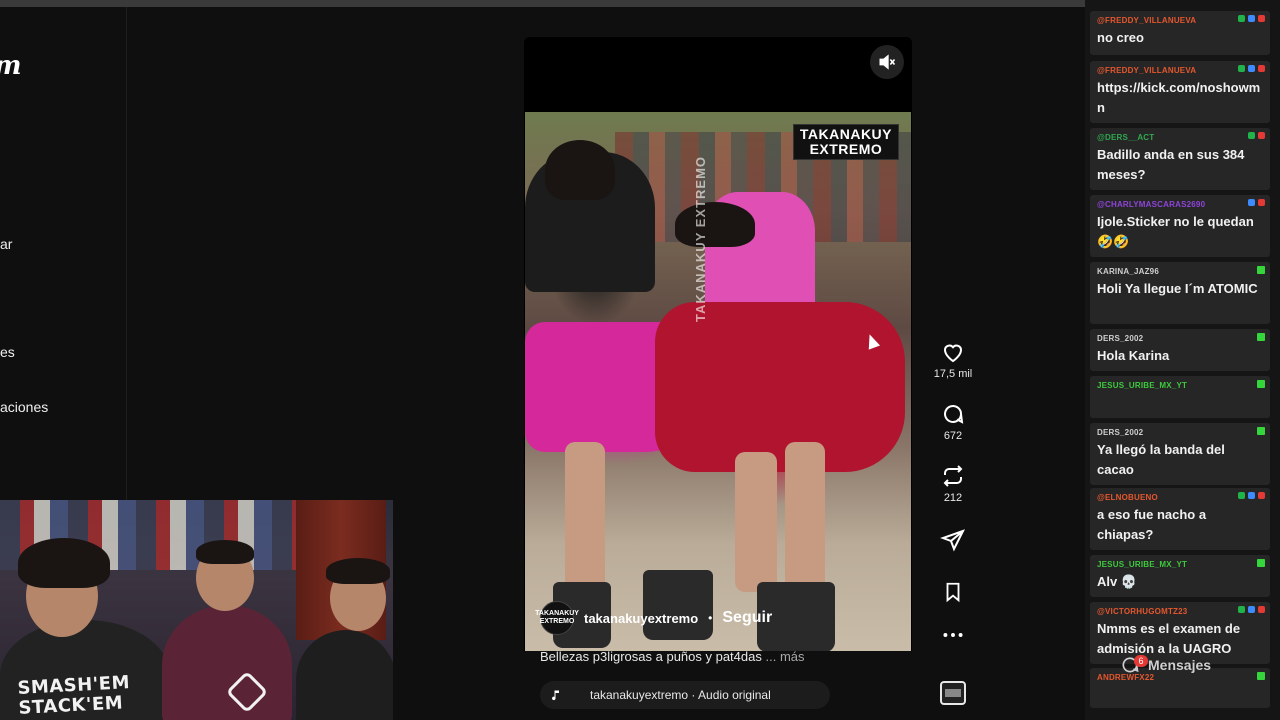 The height and width of the screenshot is (720, 1280). What do you see at coordinates (953, 374) in the screenshot?
I see `like-count: 17,5 mil` at bounding box center [953, 374].